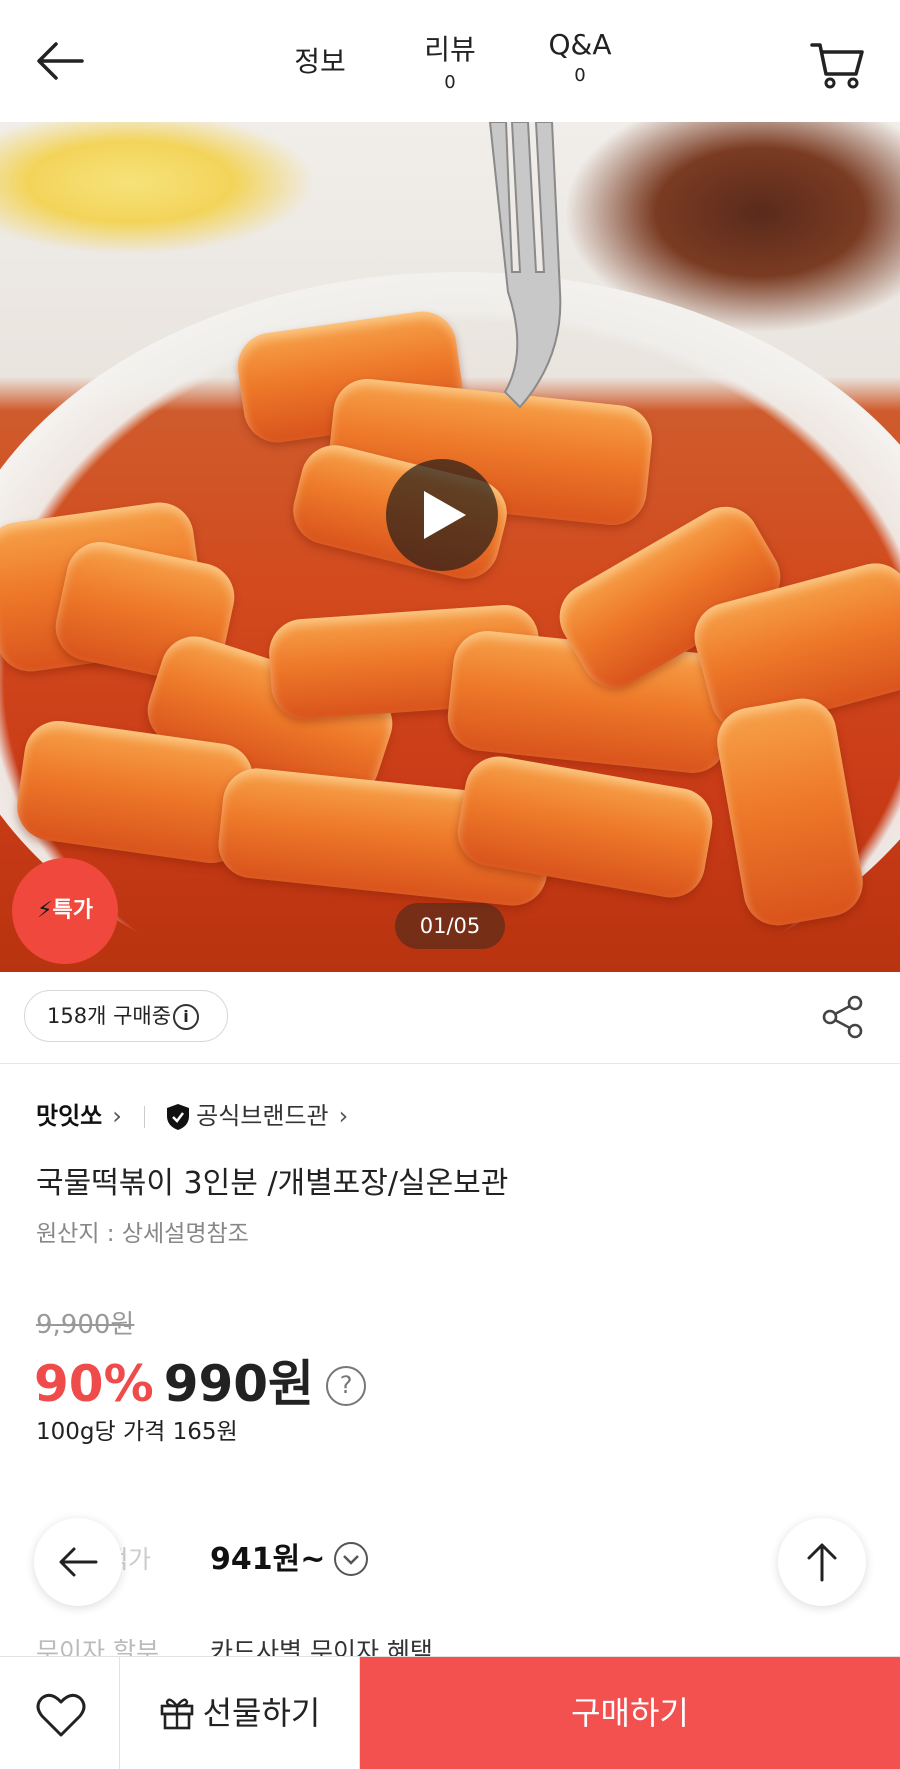 Image resolution: width=900 pixels, height=1769 pixels. Describe the element at coordinates (272, 1183) in the screenshot. I see `product-title: 국물떡볶이 3인분 /개별포장/실온보관` at that location.